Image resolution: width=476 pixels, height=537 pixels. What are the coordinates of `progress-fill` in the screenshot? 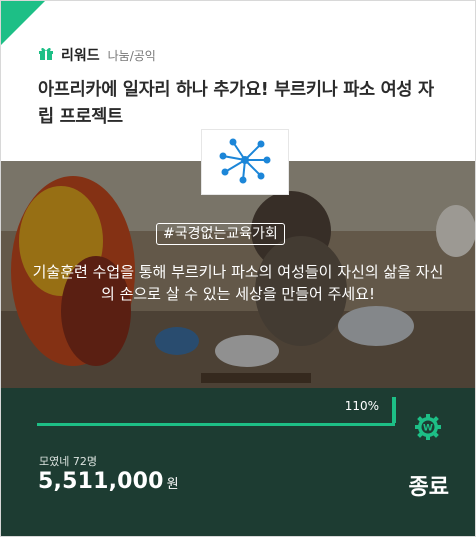 It's located at (216, 424).